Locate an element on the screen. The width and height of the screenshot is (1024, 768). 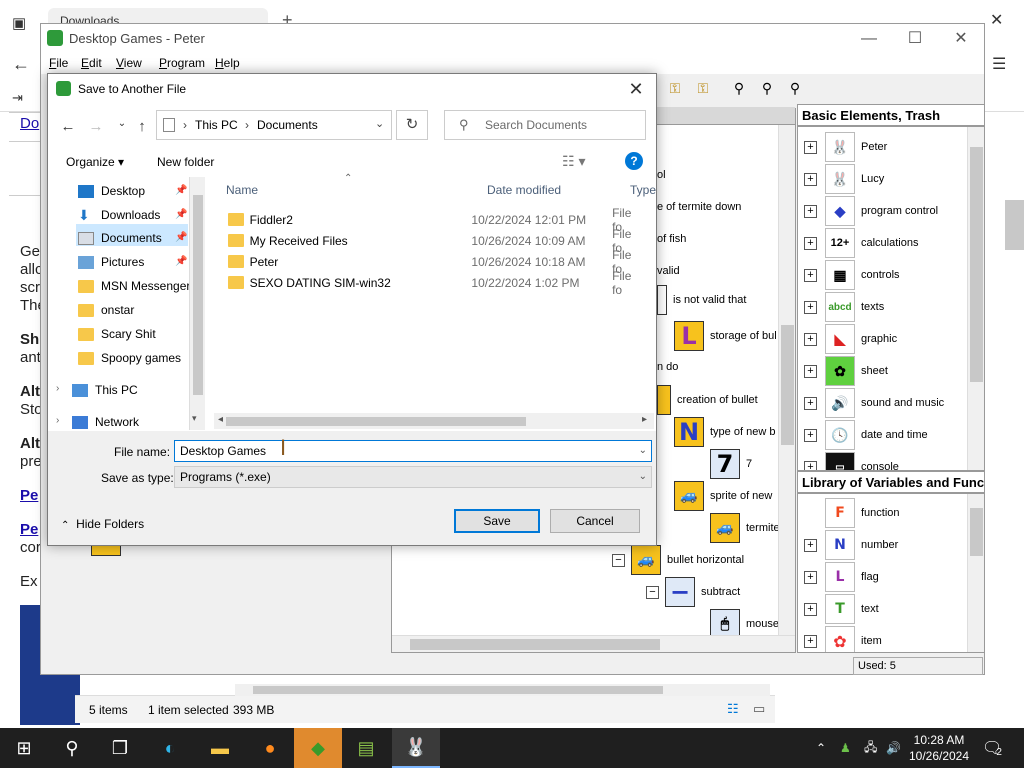
browser-close-icon: ✕ is located at coordinates (996, 20).